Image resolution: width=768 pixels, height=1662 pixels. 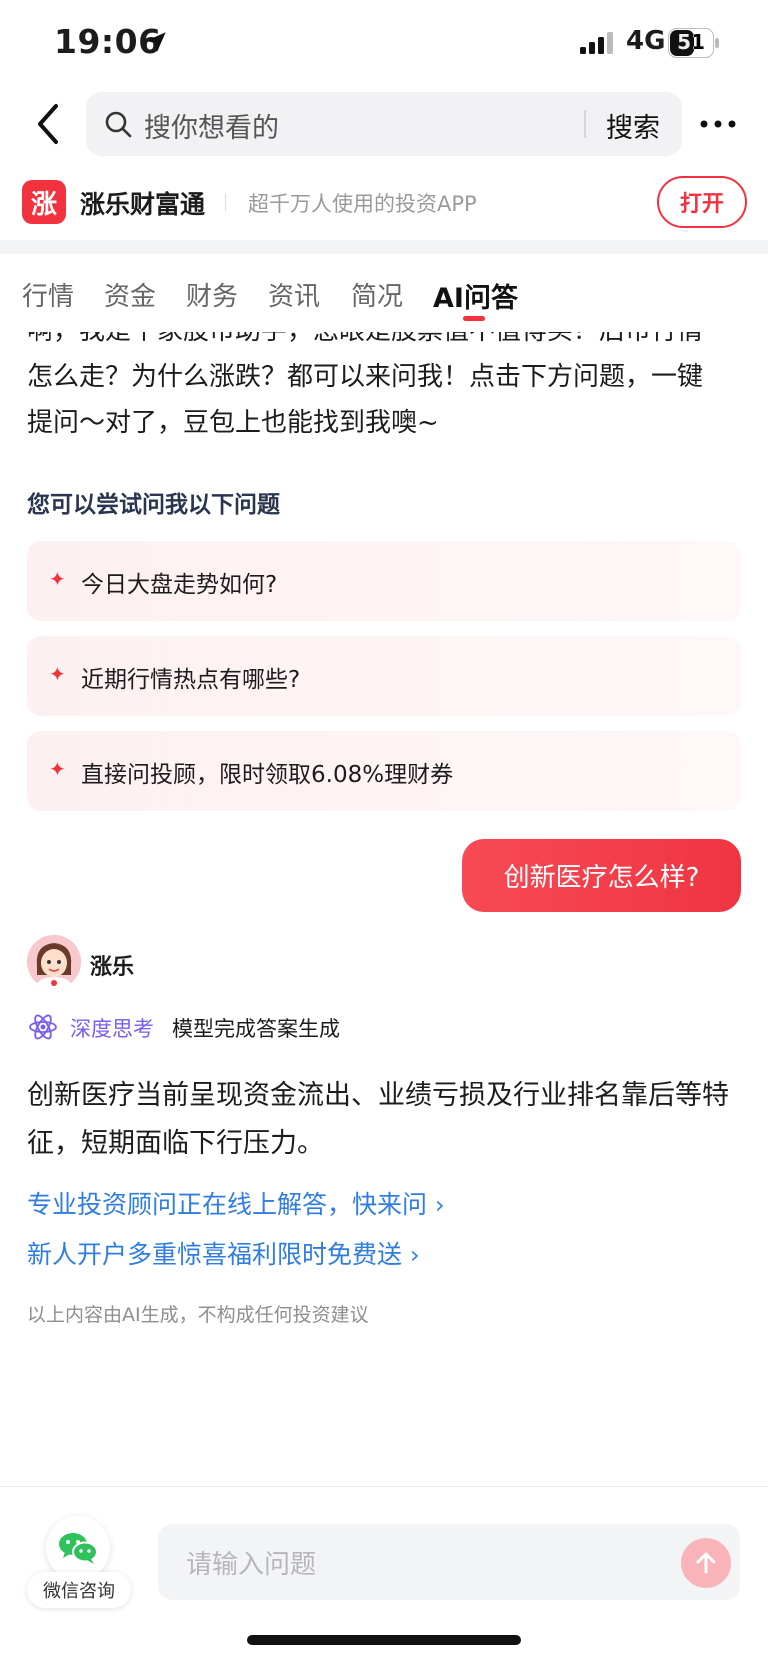 What do you see at coordinates (215, 1254) in the screenshot?
I see `new-account-link-text: 新人开户多重惊喜福利限时免费送` at bounding box center [215, 1254].